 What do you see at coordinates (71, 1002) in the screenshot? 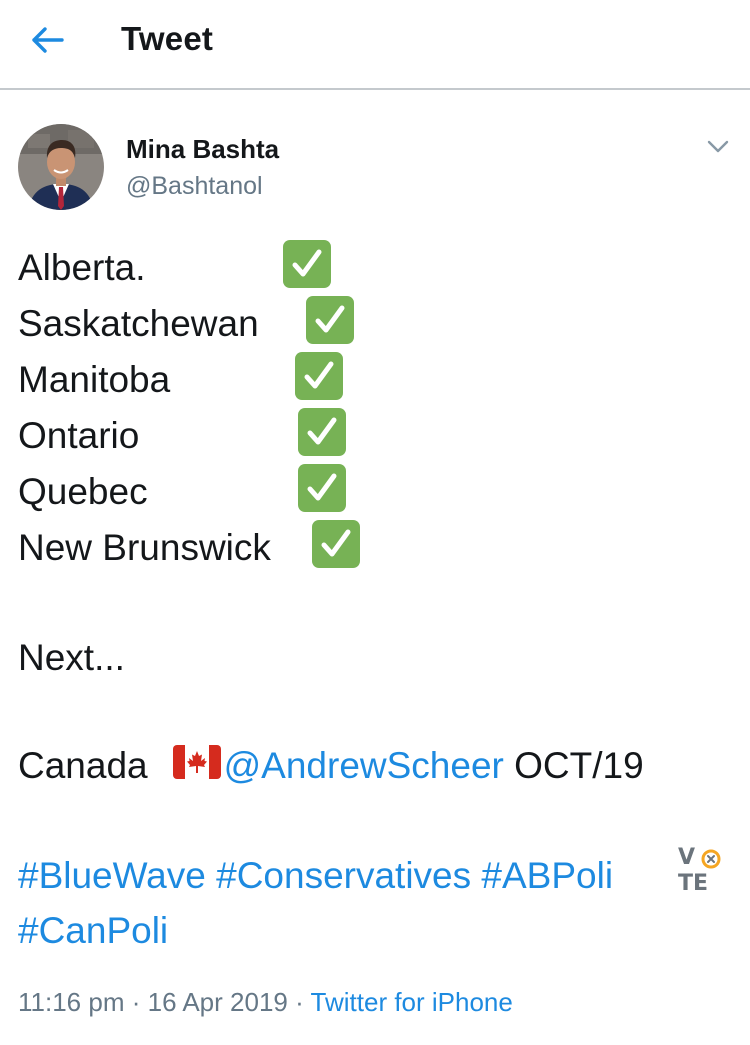
I see `tweet-time: 11:16 pm` at bounding box center [71, 1002].